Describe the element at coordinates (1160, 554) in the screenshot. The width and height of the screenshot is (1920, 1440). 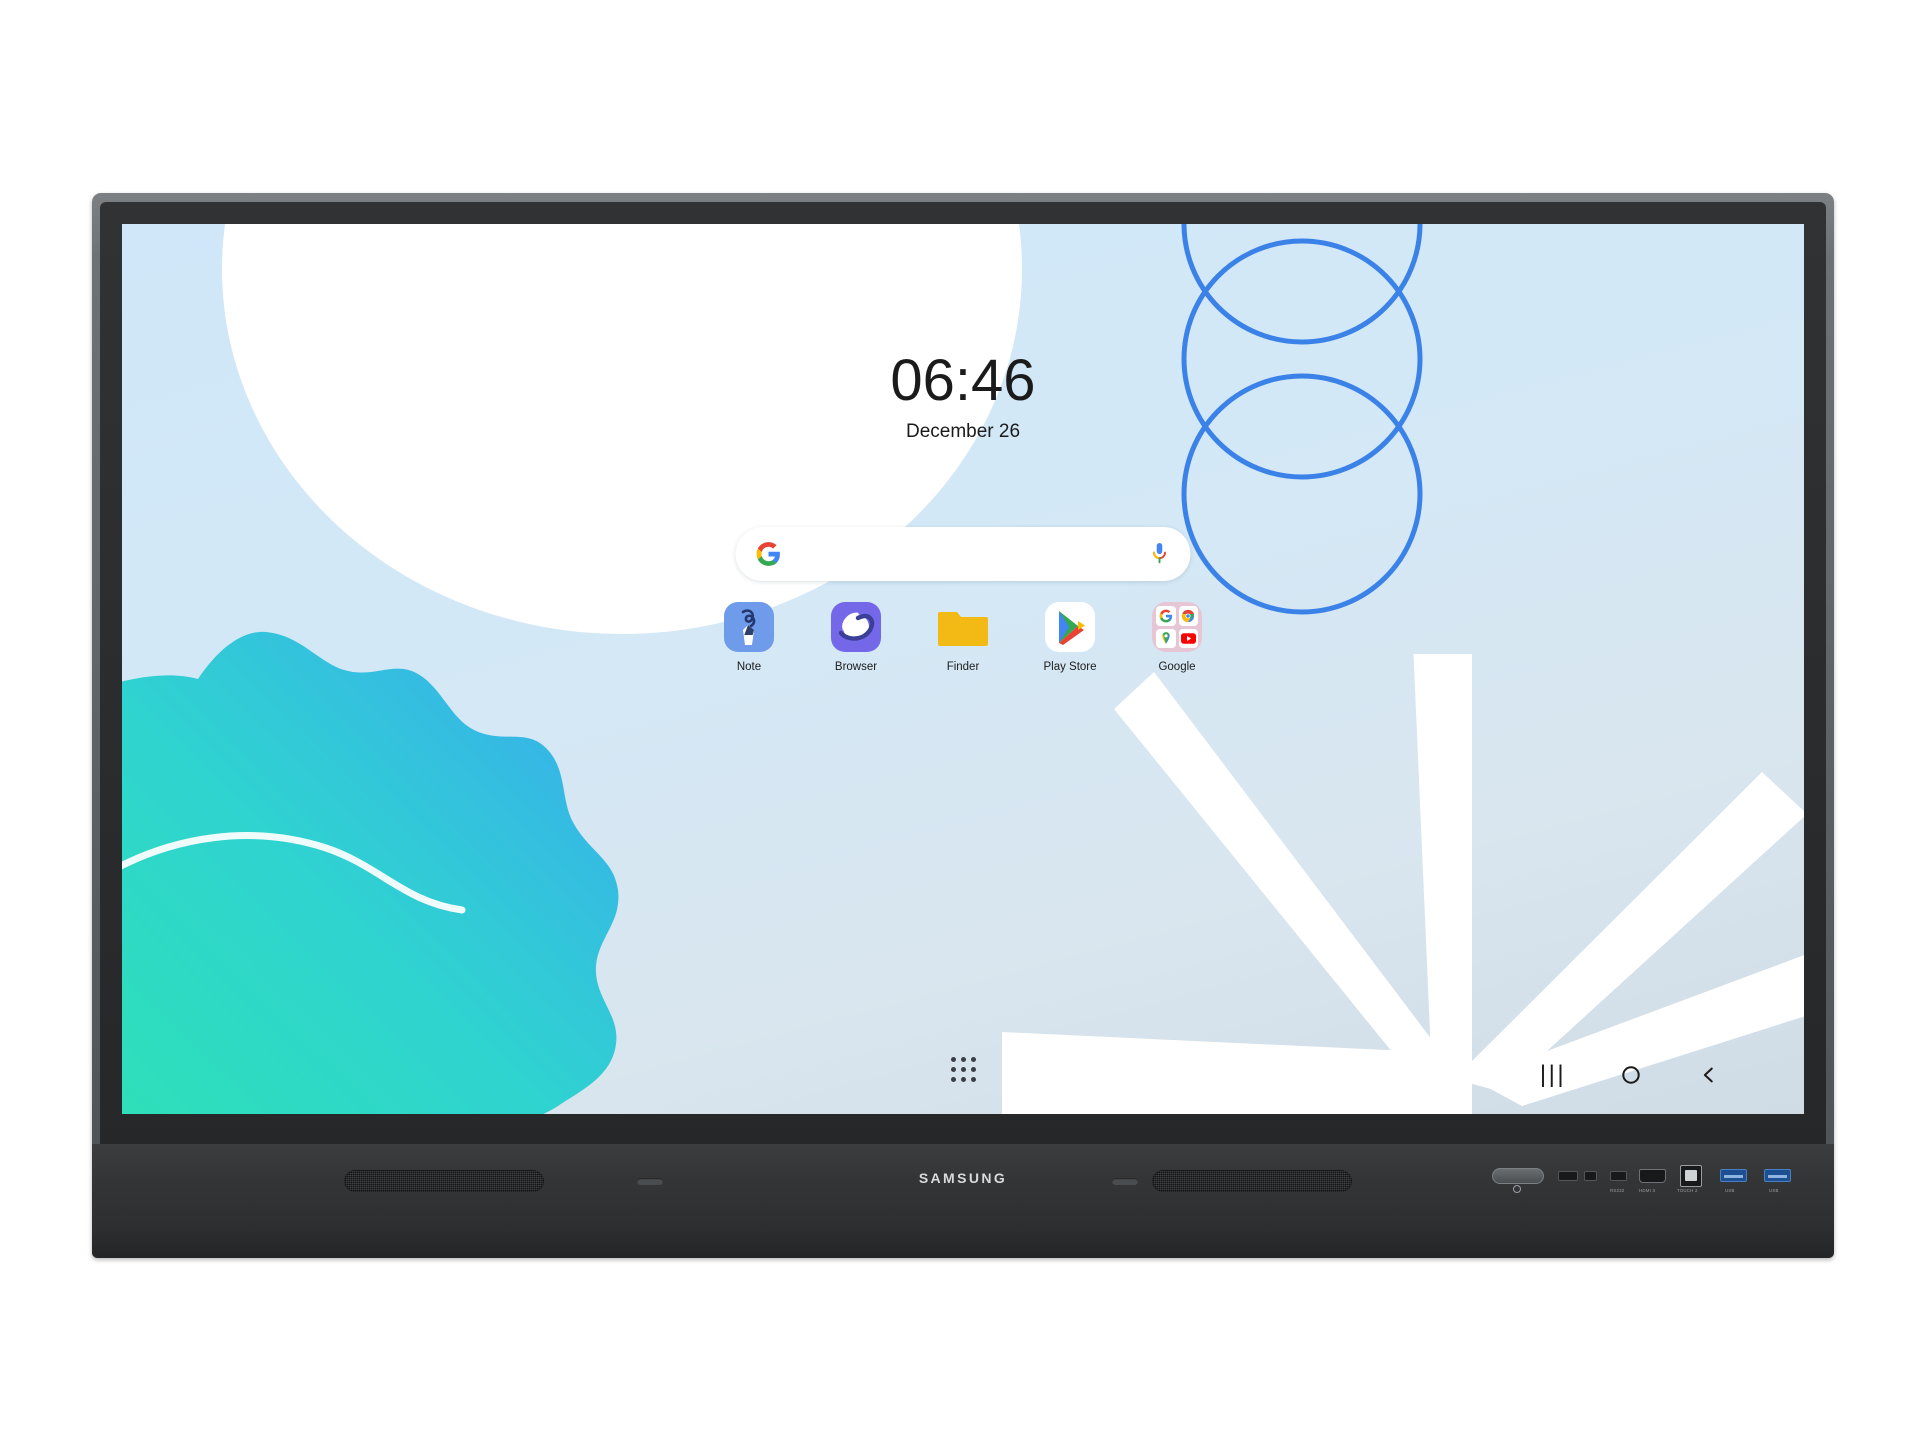
I see `microphone-icon` at that location.